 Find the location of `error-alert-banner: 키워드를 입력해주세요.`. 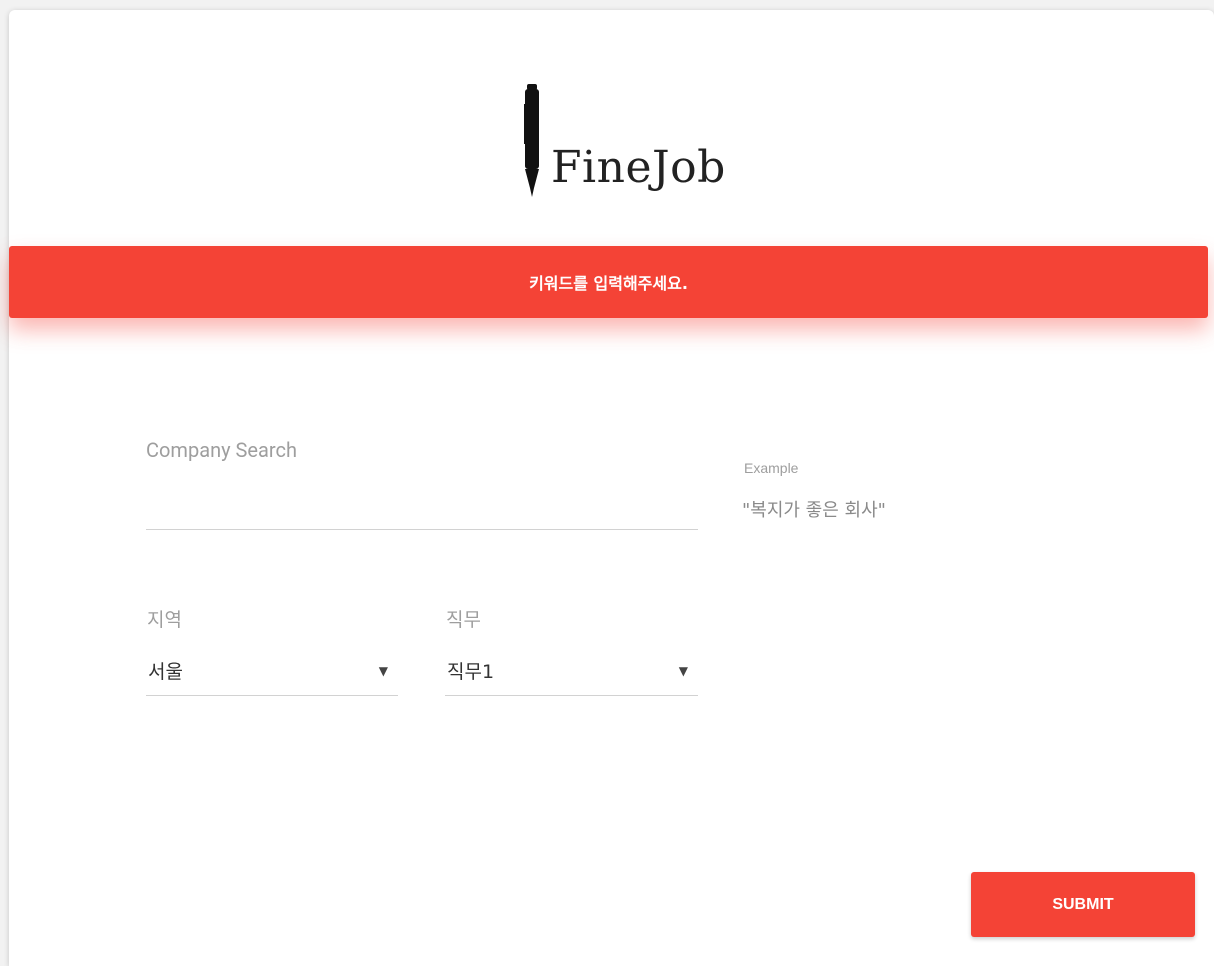

error-alert-banner: 키워드를 입력해주세요. is located at coordinates (608, 282).